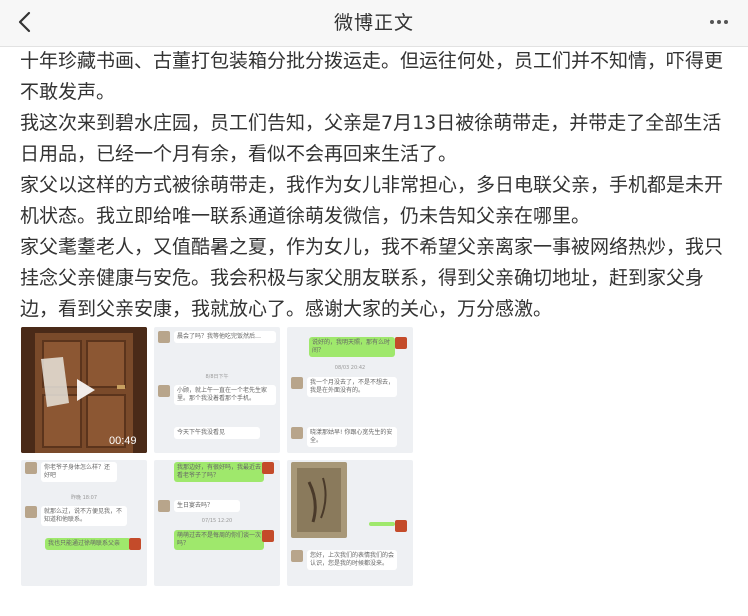 The width and height of the screenshot is (748, 616). I want to click on page-title: 微博正文, so click(373, 23).